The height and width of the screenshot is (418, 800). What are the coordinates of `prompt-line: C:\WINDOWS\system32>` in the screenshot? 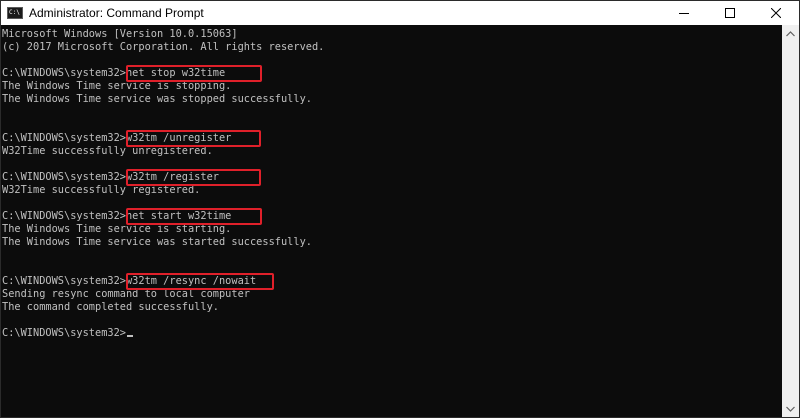 It's located at (67, 333).